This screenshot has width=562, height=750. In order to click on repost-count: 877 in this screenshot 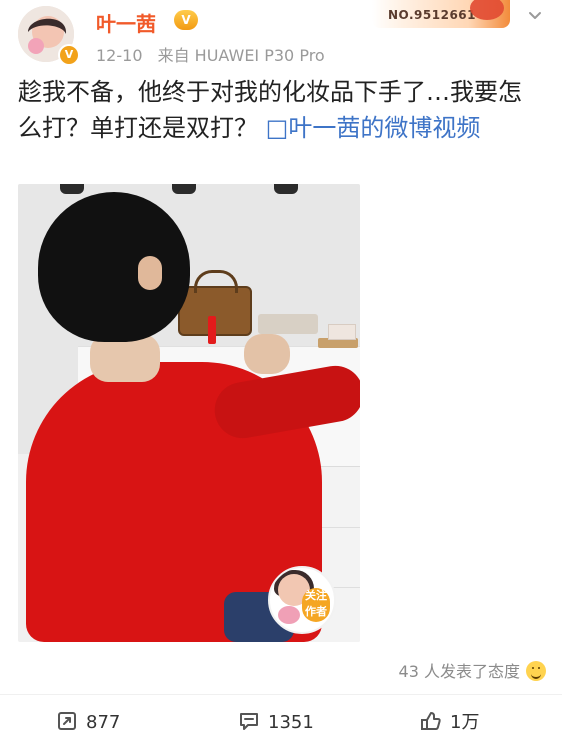, I will do `click(103, 722)`.